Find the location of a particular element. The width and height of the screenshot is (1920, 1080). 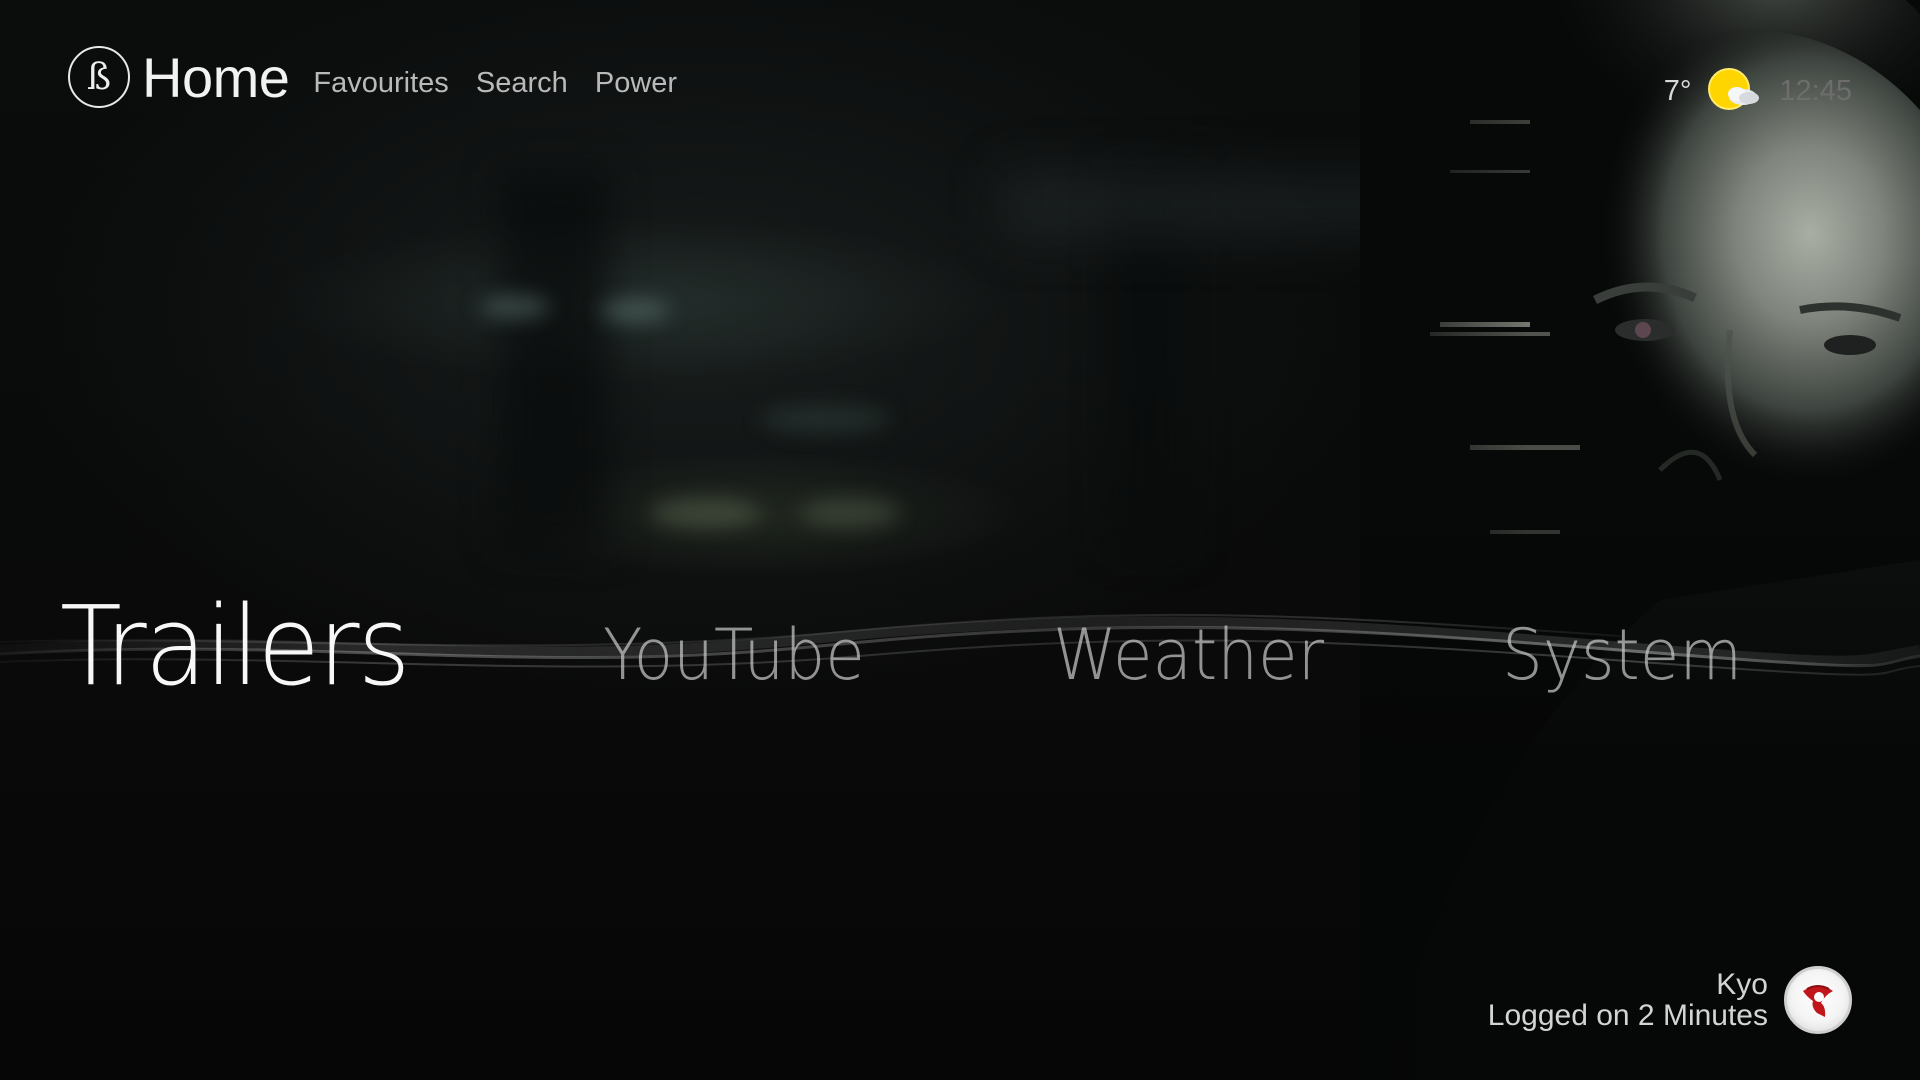

user-name: Kyo is located at coordinates (1742, 984).